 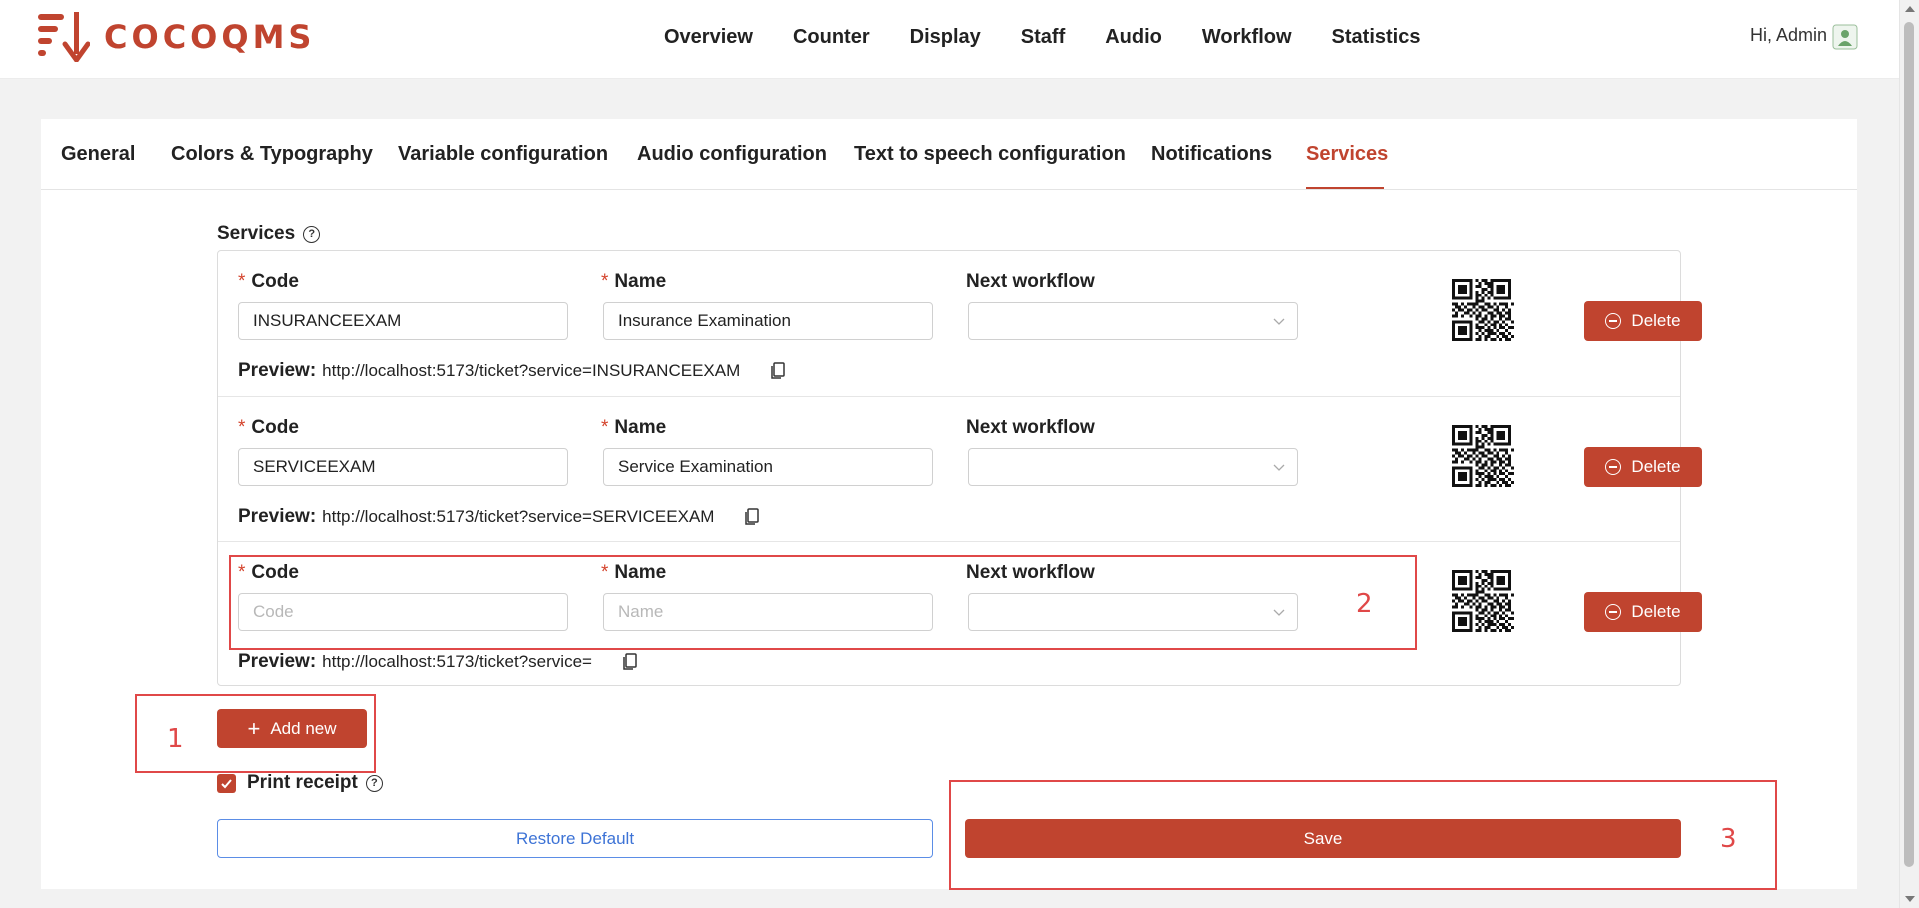 What do you see at coordinates (732, 154) in the screenshot?
I see `tab-audio-configuration: Audio configuration` at bounding box center [732, 154].